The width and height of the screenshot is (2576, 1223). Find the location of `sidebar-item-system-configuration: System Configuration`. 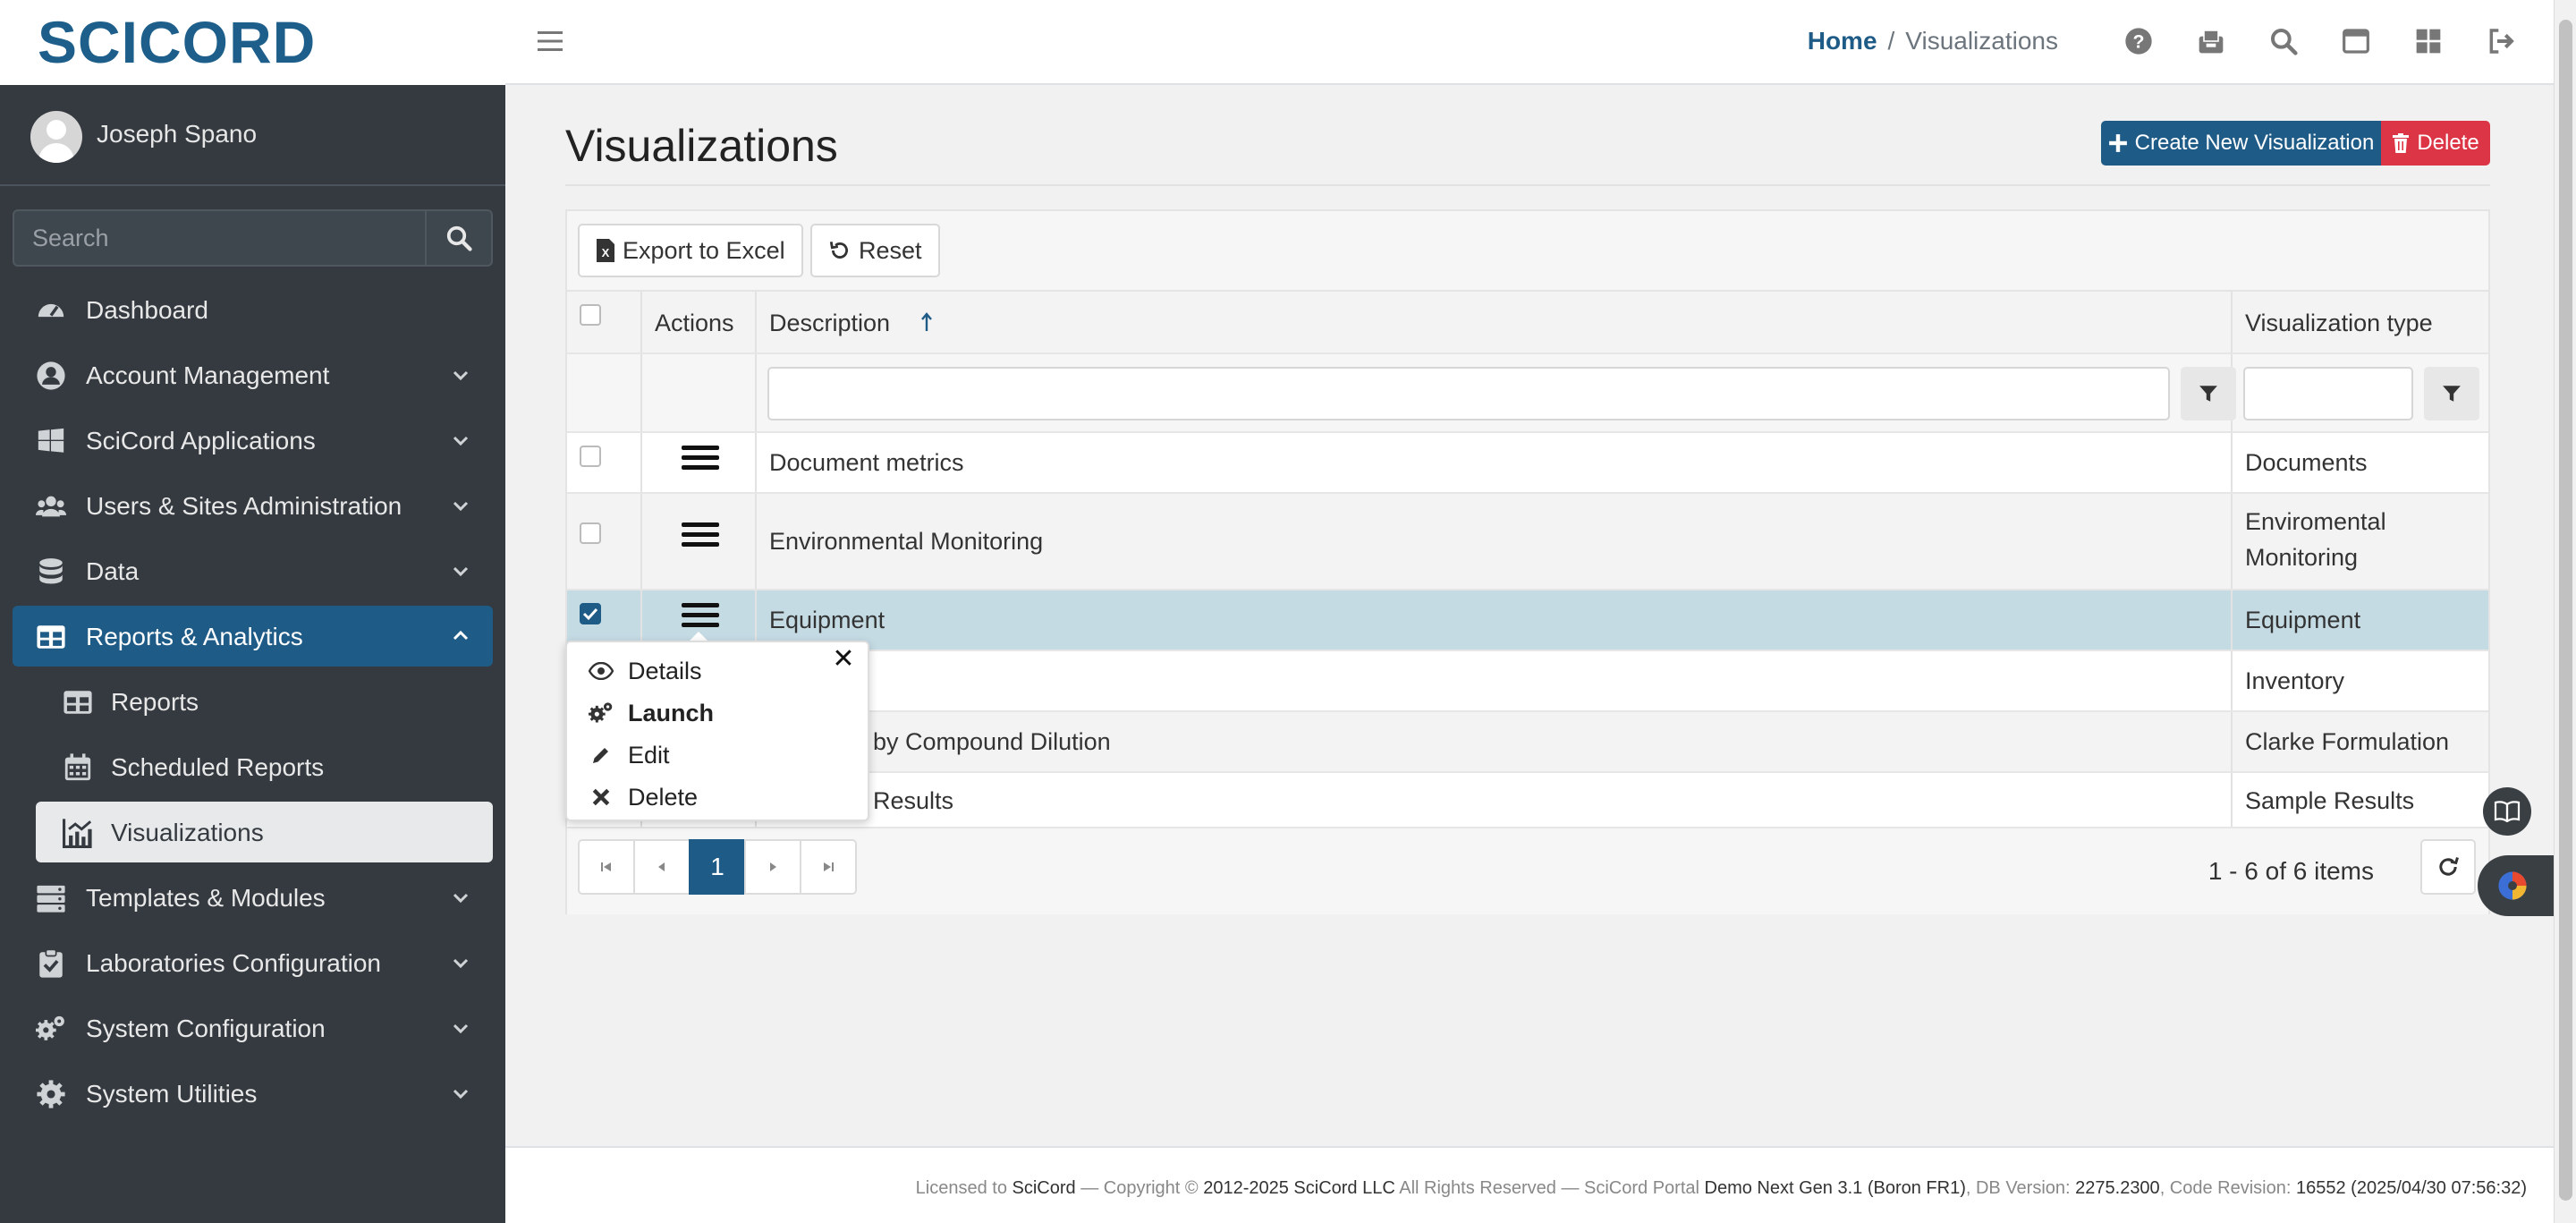

sidebar-item-system-configuration: System Configuration is located at coordinates (253, 1028).